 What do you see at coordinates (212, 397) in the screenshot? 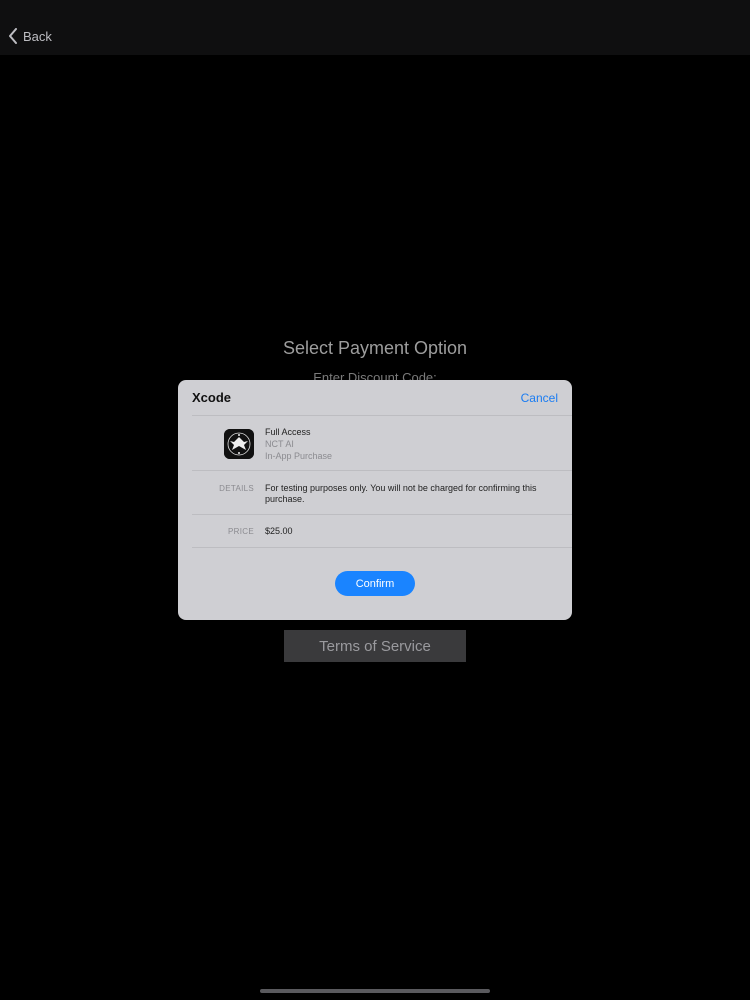
I see `sheet-app-name: Xcode` at bounding box center [212, 397].